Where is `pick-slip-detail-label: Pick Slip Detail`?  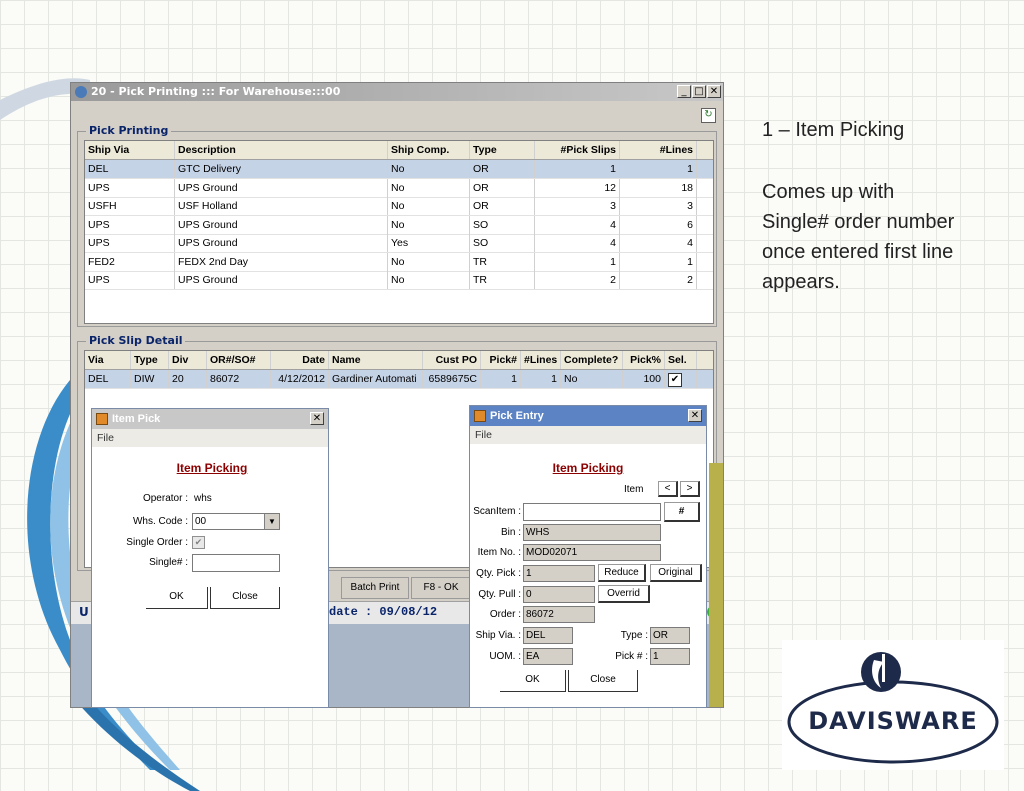 pick-slip-detail-label: Pick Slip Detail is located at coordinates (136, 340).